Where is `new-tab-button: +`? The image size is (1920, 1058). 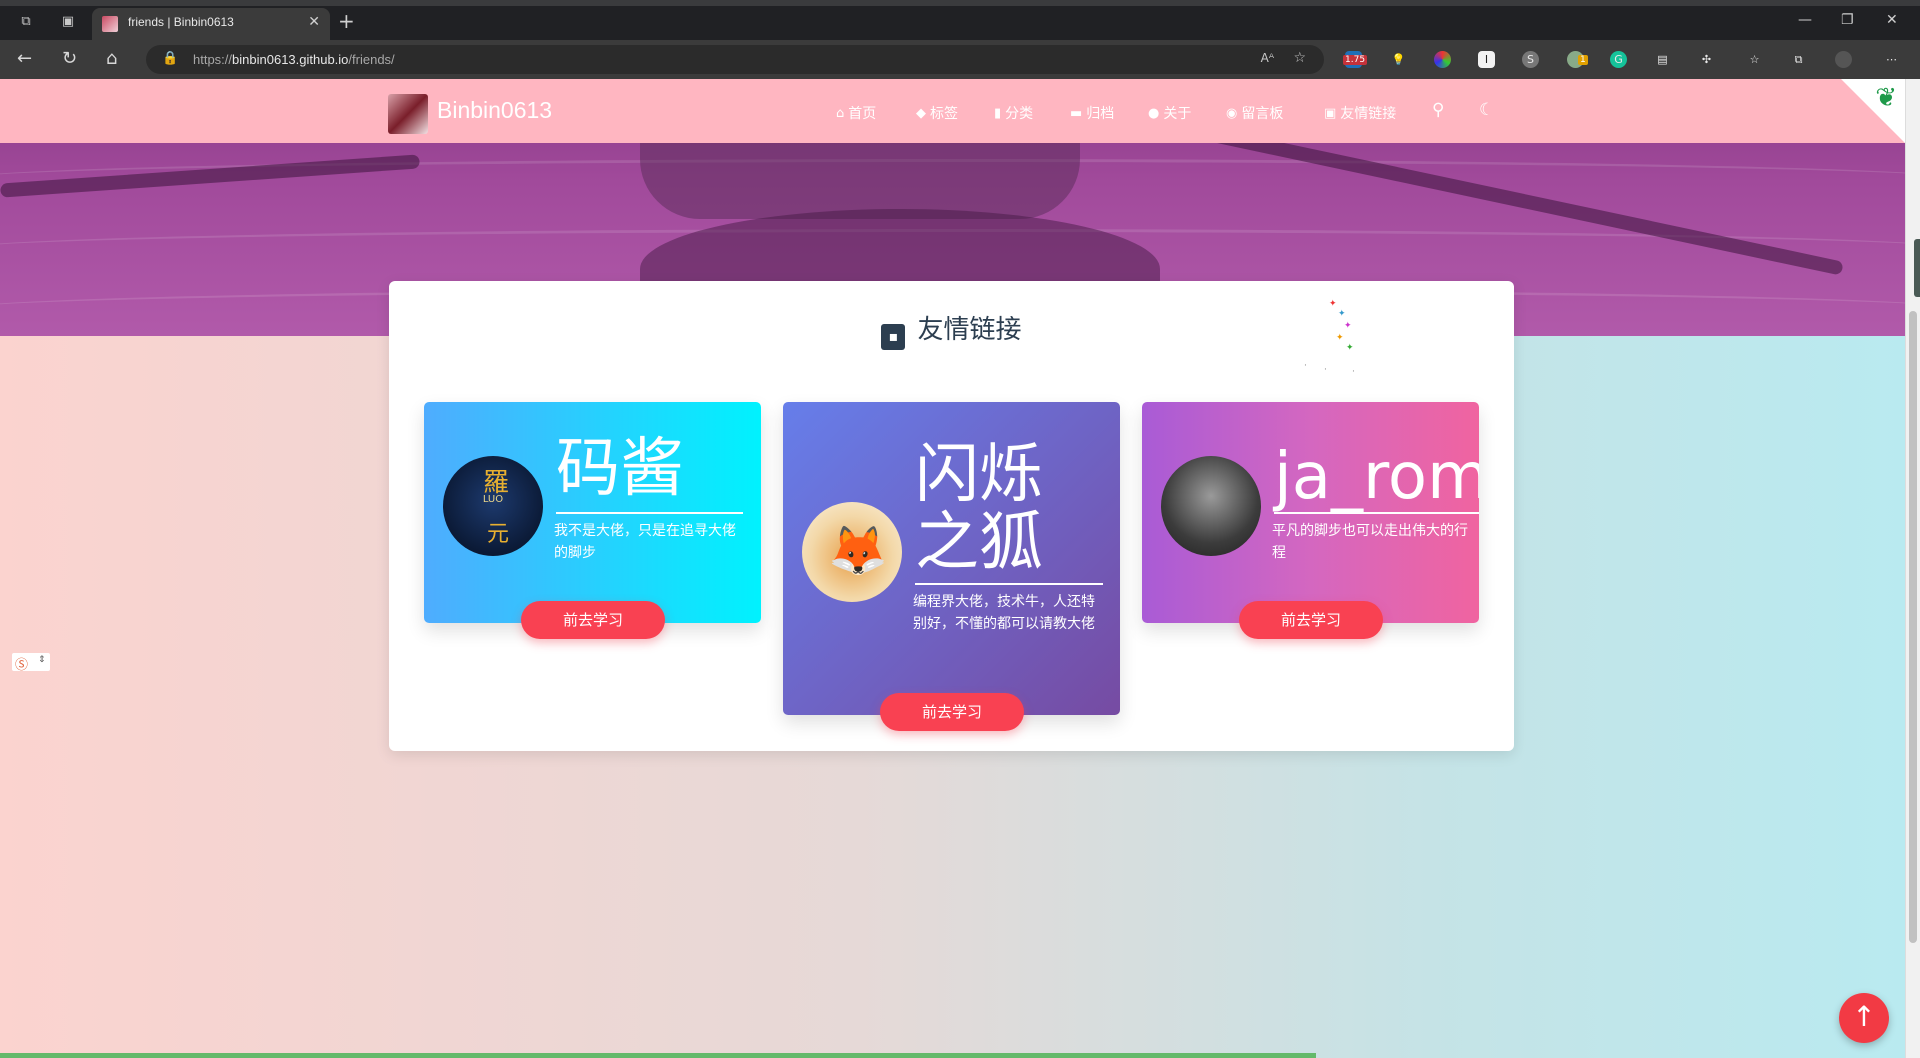
new-tab-button: + is located at coordinates (346, 21).